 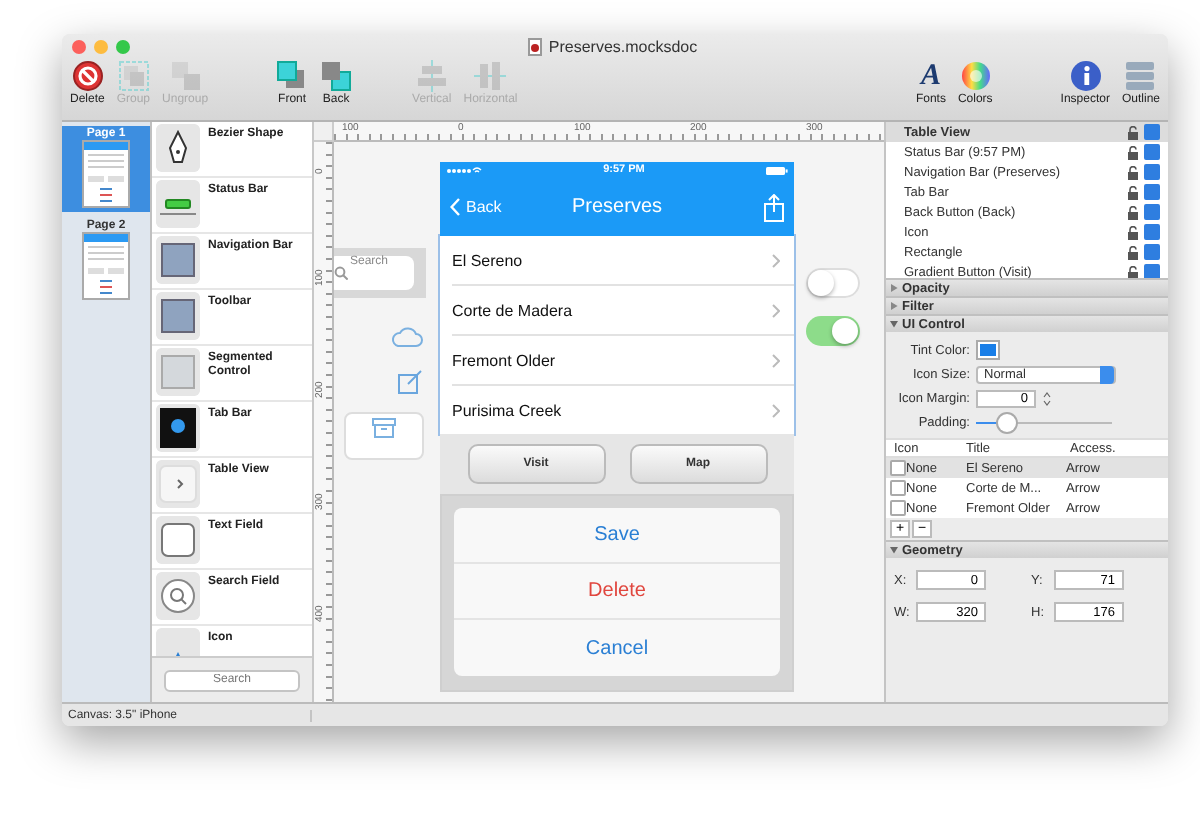 What do you see at coordinates (617, 592) in the screenshot?
I see `action-sheet-button: Delete` at bounding box center [617, 592].